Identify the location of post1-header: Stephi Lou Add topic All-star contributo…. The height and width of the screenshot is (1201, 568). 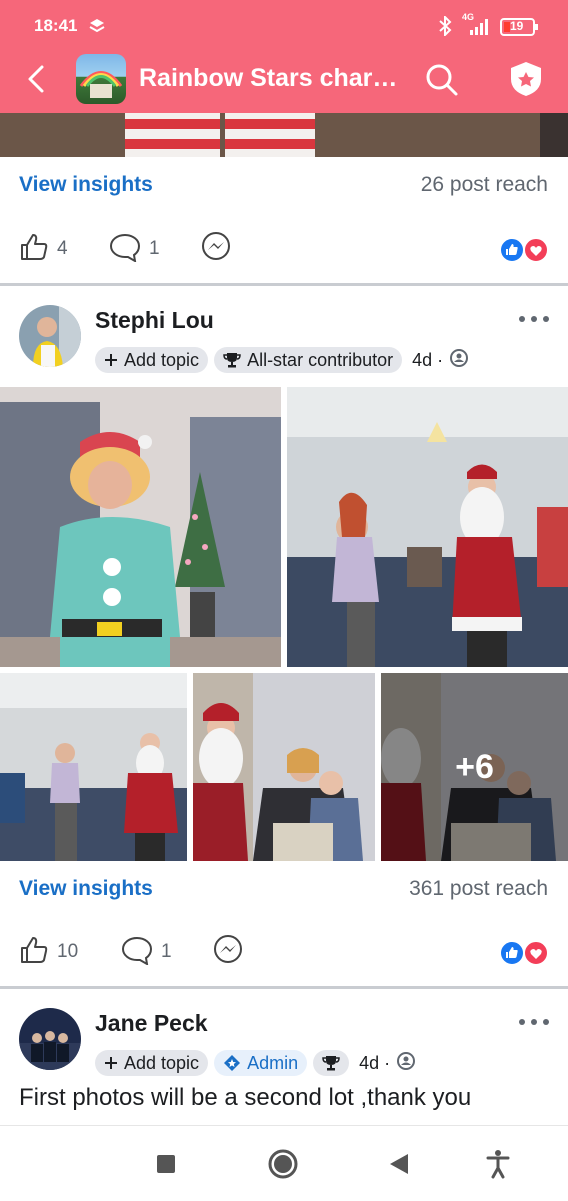
(284, 345).